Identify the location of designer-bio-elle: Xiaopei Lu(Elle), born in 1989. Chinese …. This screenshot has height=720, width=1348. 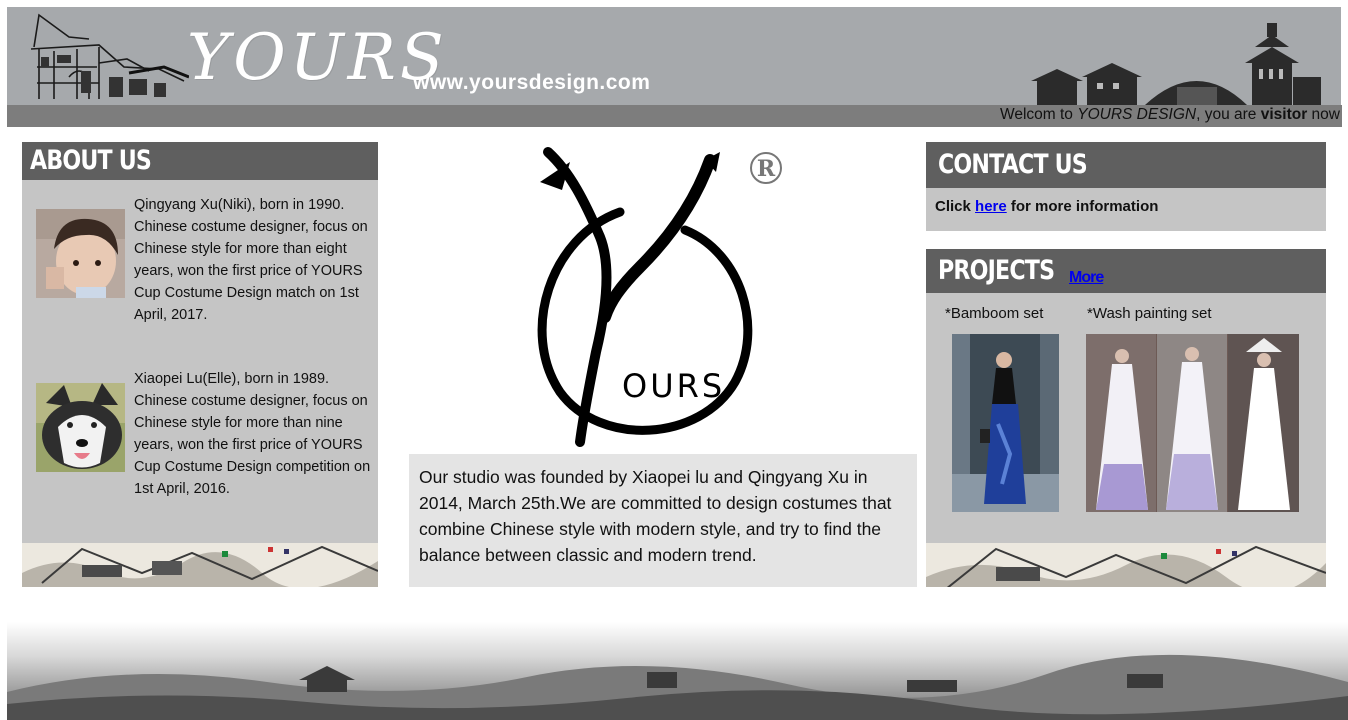
(252, 434).